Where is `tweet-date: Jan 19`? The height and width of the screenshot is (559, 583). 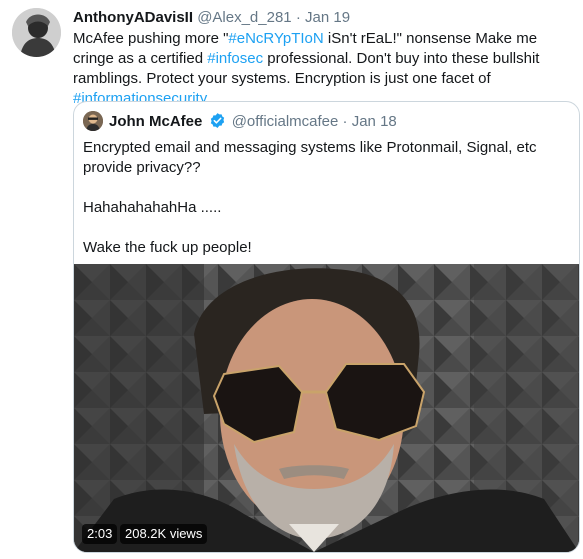 tweet-date: Jan 19 is located at coordinates (327, 17).